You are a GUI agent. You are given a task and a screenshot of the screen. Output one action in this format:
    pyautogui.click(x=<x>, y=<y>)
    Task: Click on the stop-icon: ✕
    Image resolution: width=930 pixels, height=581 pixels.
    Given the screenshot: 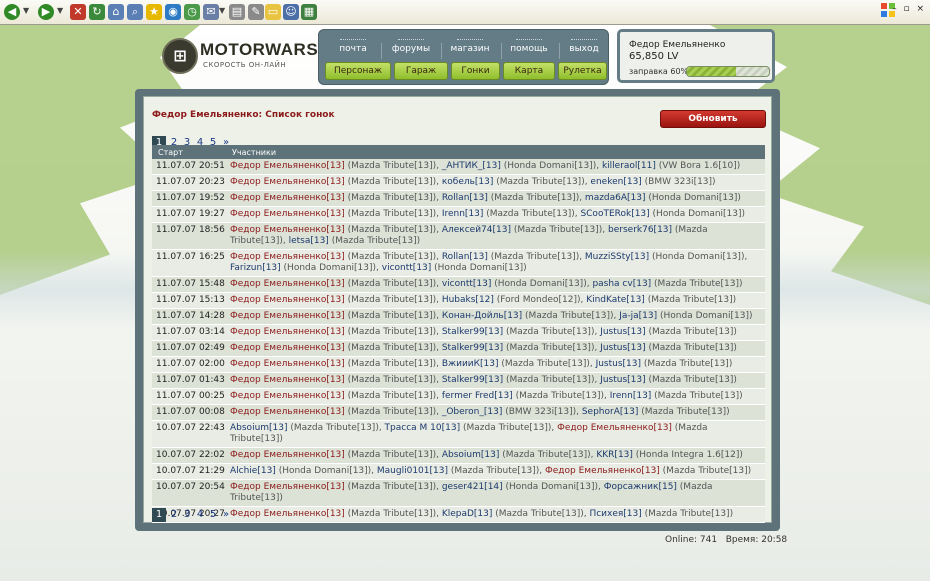 What is the action you would take?
    pyautogui.click(x=78, y=12)
    